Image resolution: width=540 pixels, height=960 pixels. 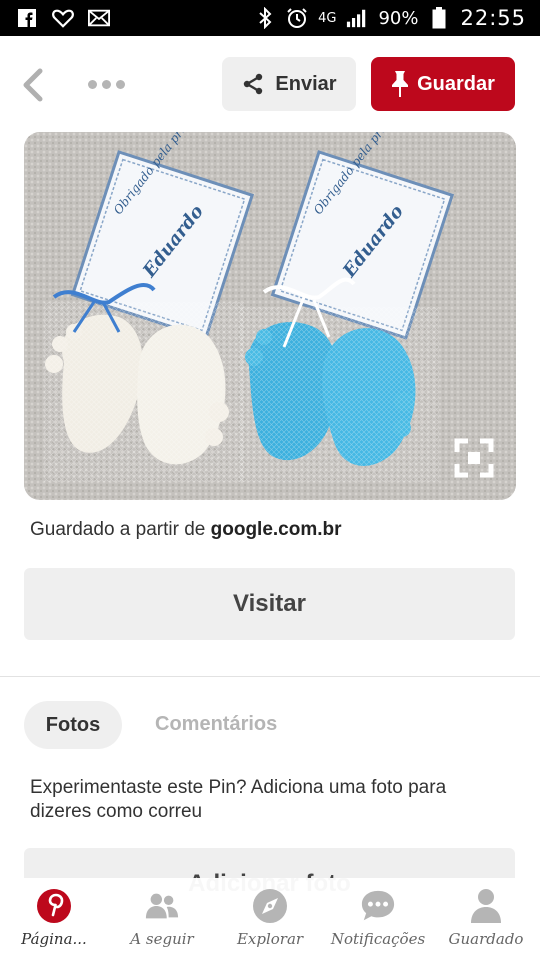 What do you see at coordinates (297, 18) in the screenshot?
I see `alarm-icon` at bounding box center [297, 18].